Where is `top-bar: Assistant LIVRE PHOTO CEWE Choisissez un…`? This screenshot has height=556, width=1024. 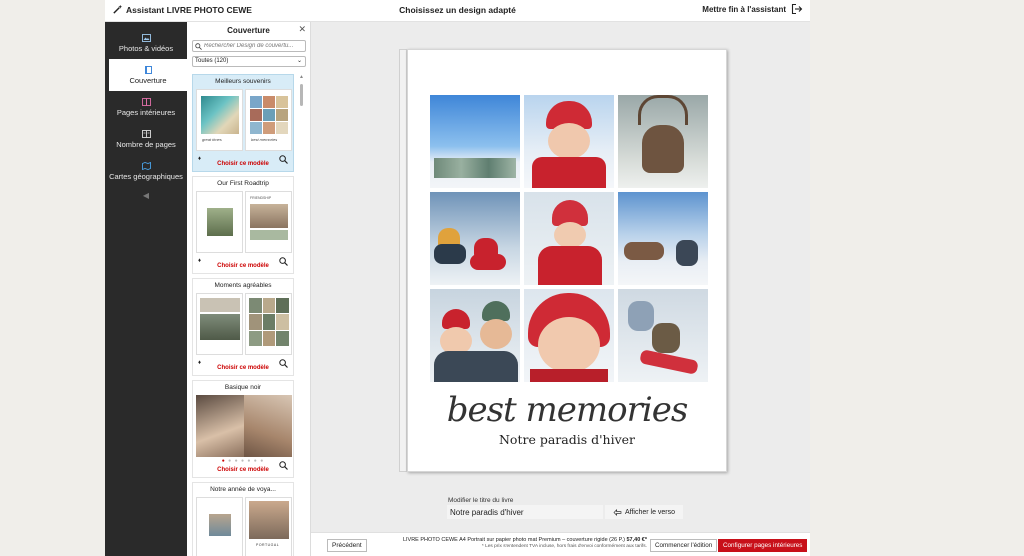
top-bar: Assistant LIVRE PHOTO CEWE Choisissez un… is located at coordinates (457, 11).